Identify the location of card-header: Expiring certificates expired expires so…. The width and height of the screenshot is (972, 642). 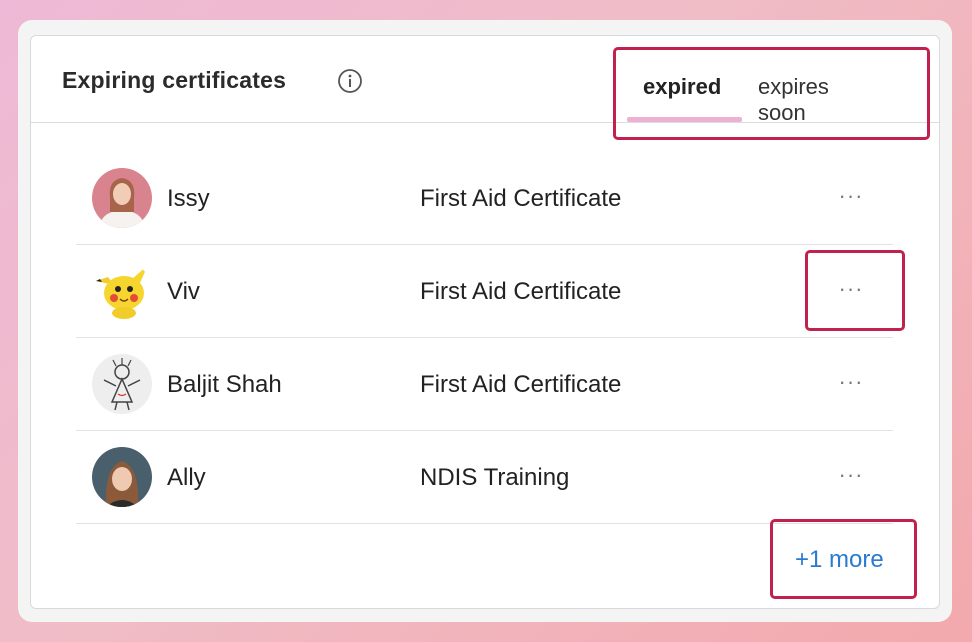
(485, 80).